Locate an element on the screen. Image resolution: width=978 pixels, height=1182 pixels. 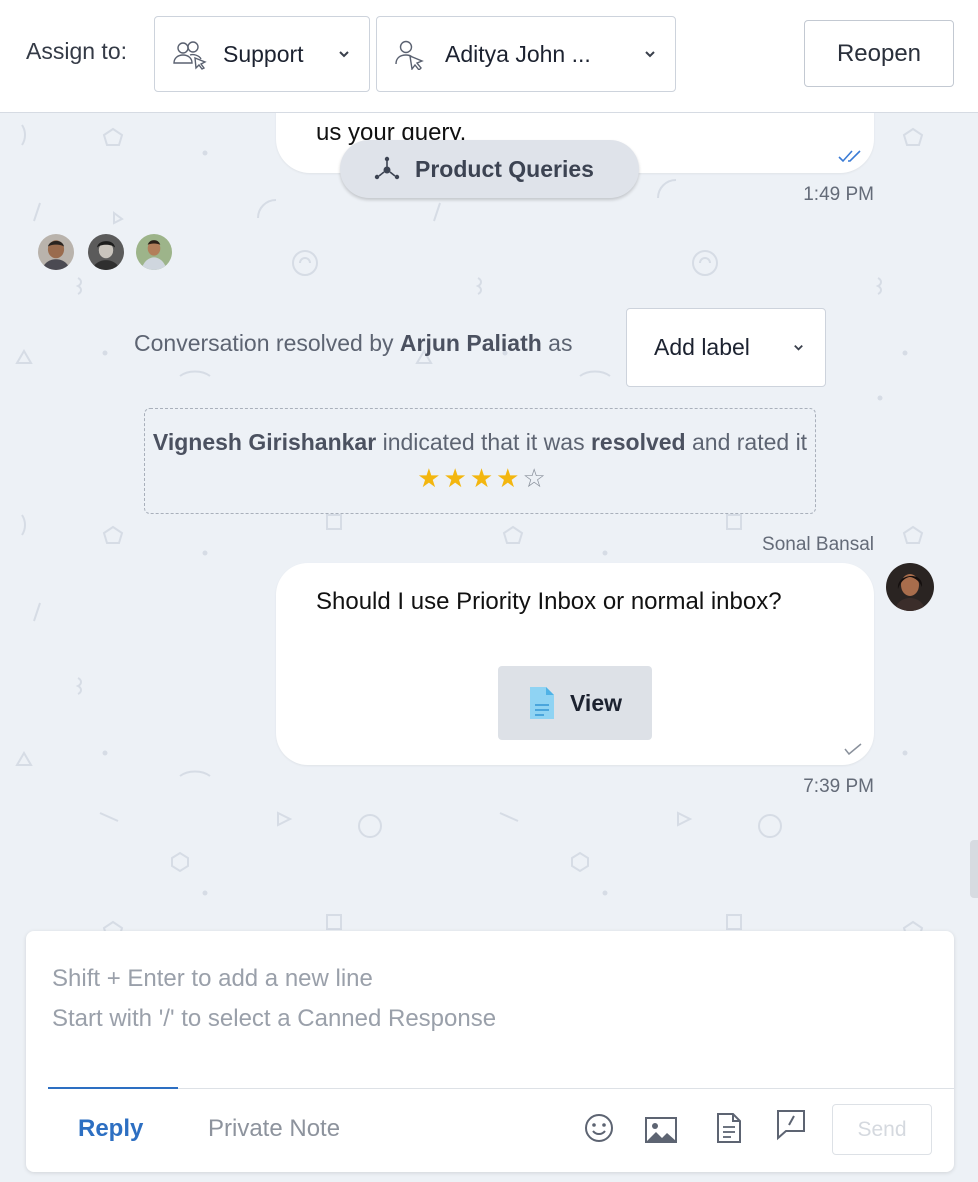
resolution-suffix: as is located at coordinates (560, 343).